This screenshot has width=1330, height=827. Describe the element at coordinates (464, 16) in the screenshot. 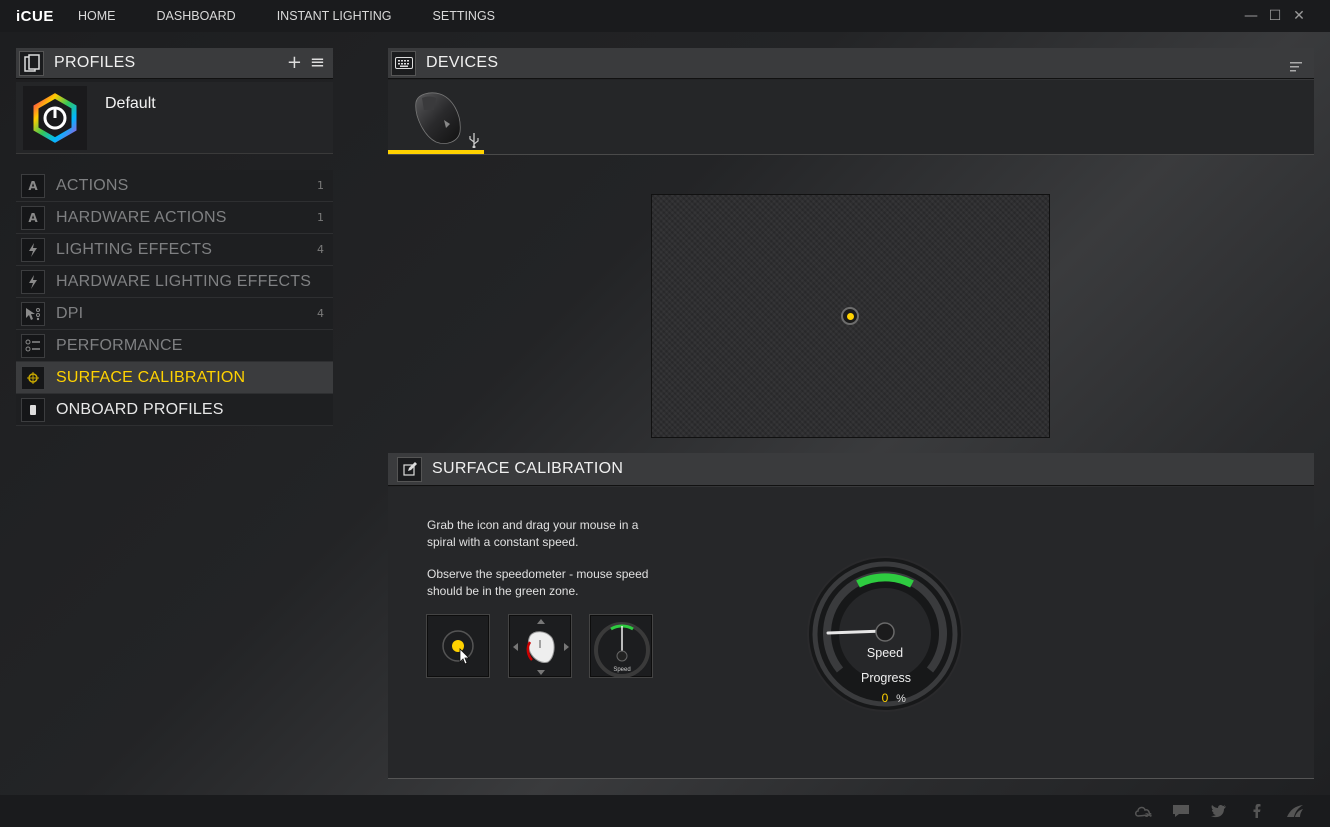

I see `nav-settings: SETTINGS` at that location.